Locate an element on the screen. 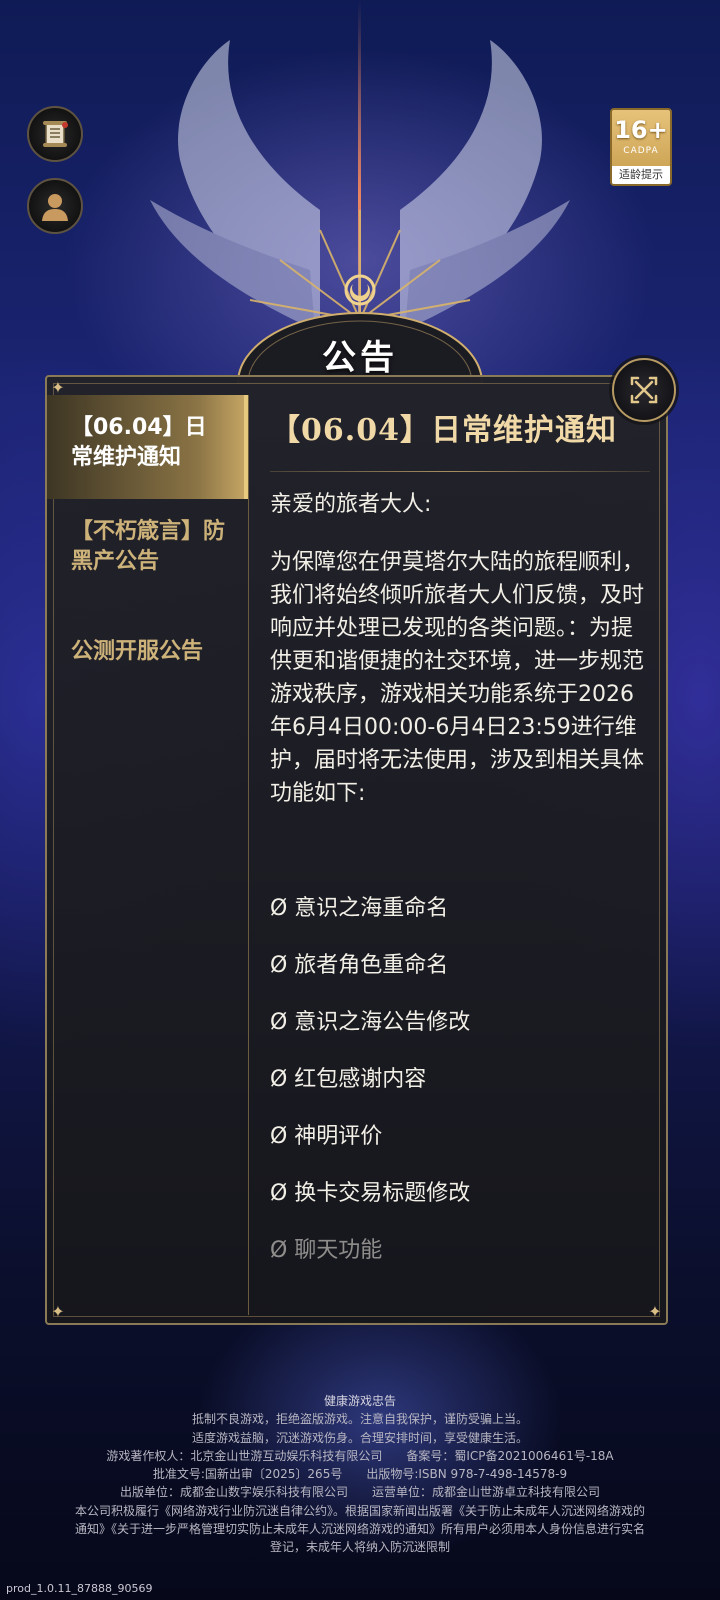 This screenshot has width=720, height=1600. list-item: Ø 换卡交易标题修改 is located at coordinates (370, 1193).